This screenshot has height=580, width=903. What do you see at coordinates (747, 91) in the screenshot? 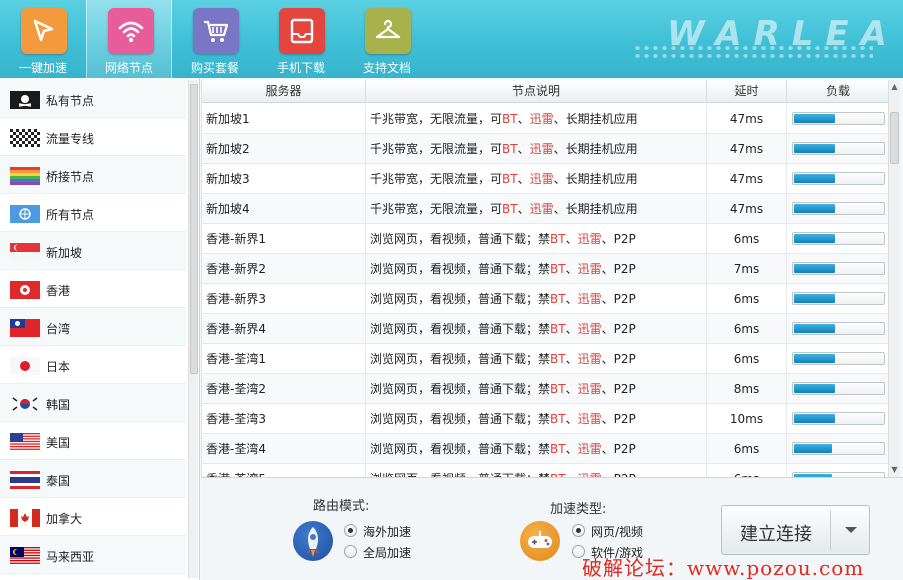
I see `column-header-latency: 延时` at bounding box center [747, 91].